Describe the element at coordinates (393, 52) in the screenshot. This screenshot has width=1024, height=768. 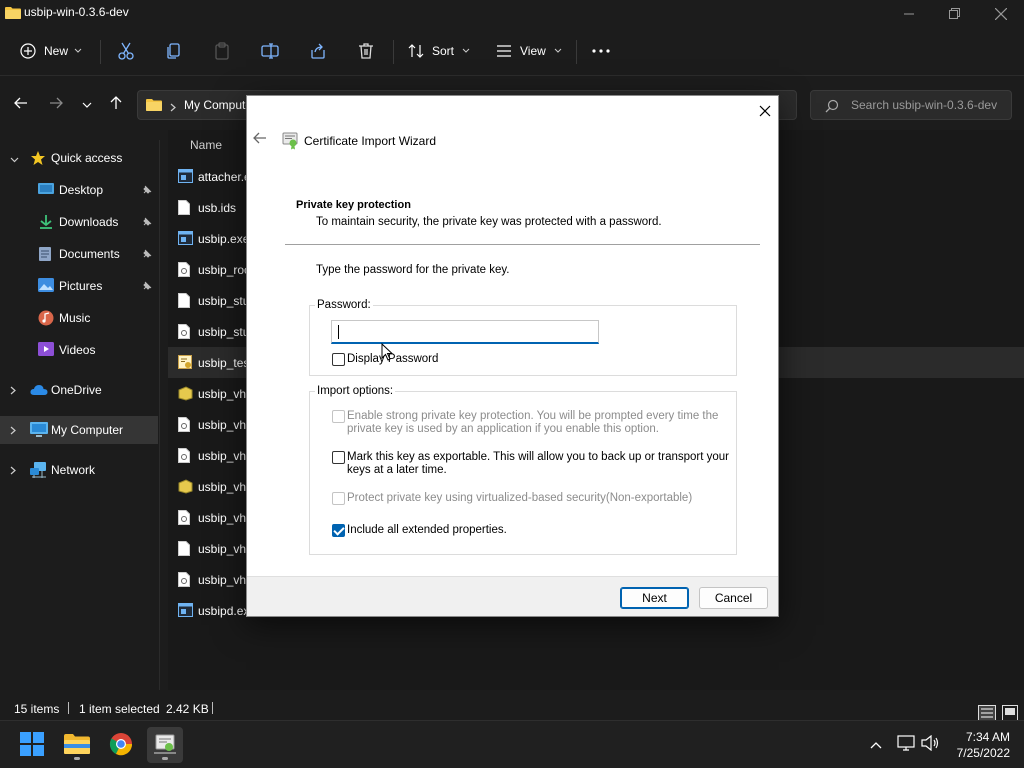
I see `separator` at that location.